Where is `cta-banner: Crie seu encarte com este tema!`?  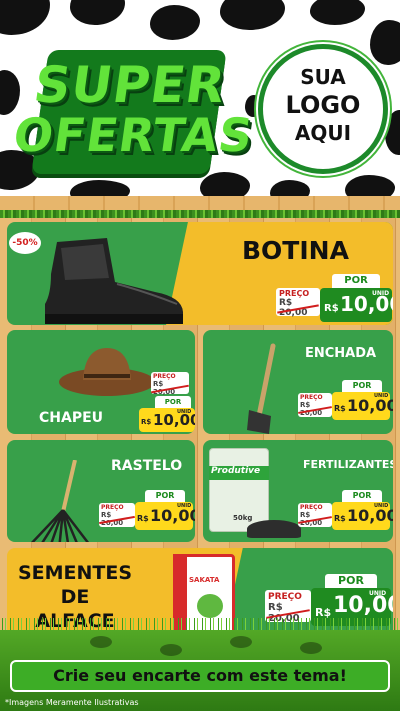
cta-banner: Crie seu encarte com este tema! is located at coordinates (200, 676).